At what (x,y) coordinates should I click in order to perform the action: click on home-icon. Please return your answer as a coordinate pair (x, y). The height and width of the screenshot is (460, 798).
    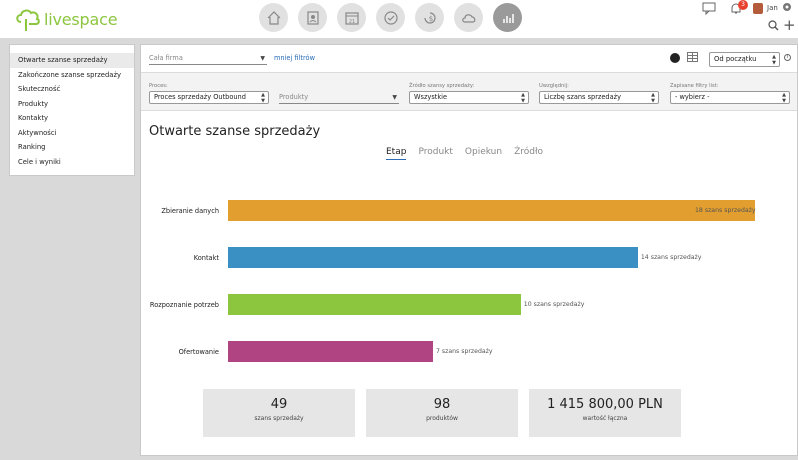
    Looking at the image, I should click on (273, 17).